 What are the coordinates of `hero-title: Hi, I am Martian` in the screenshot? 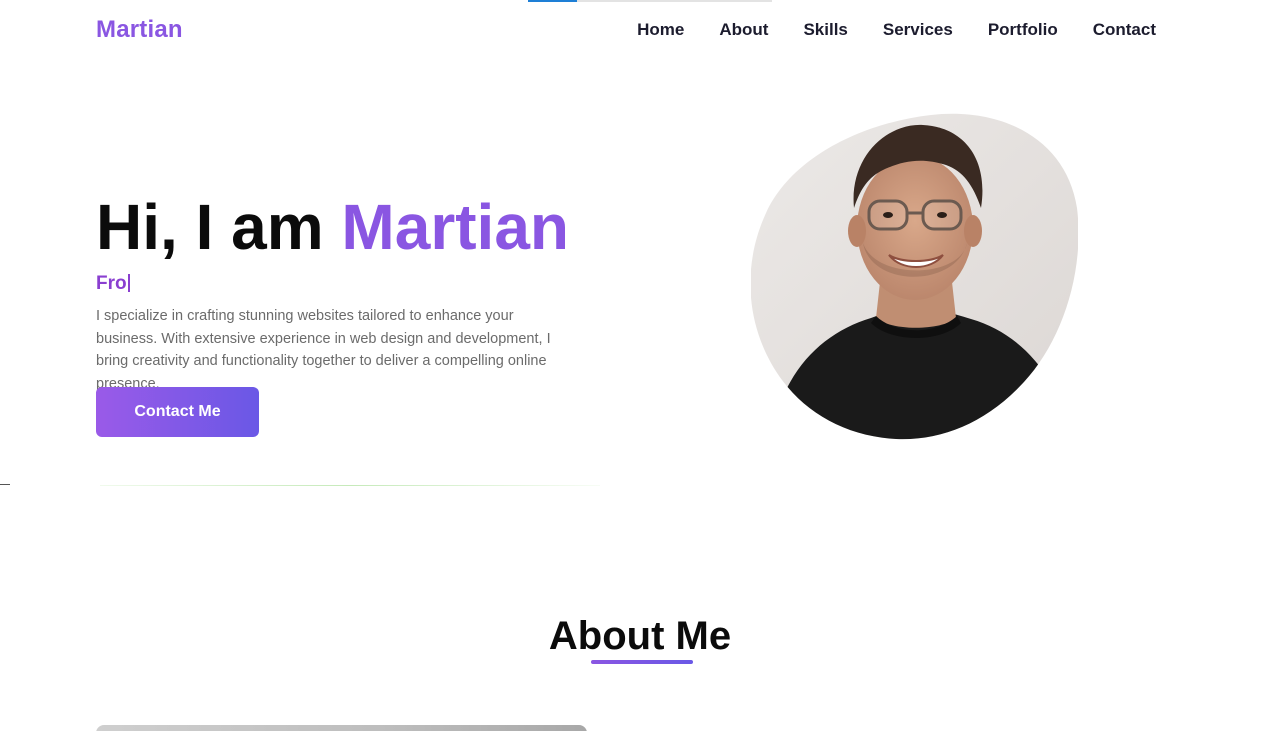 It's located at (332, 227).